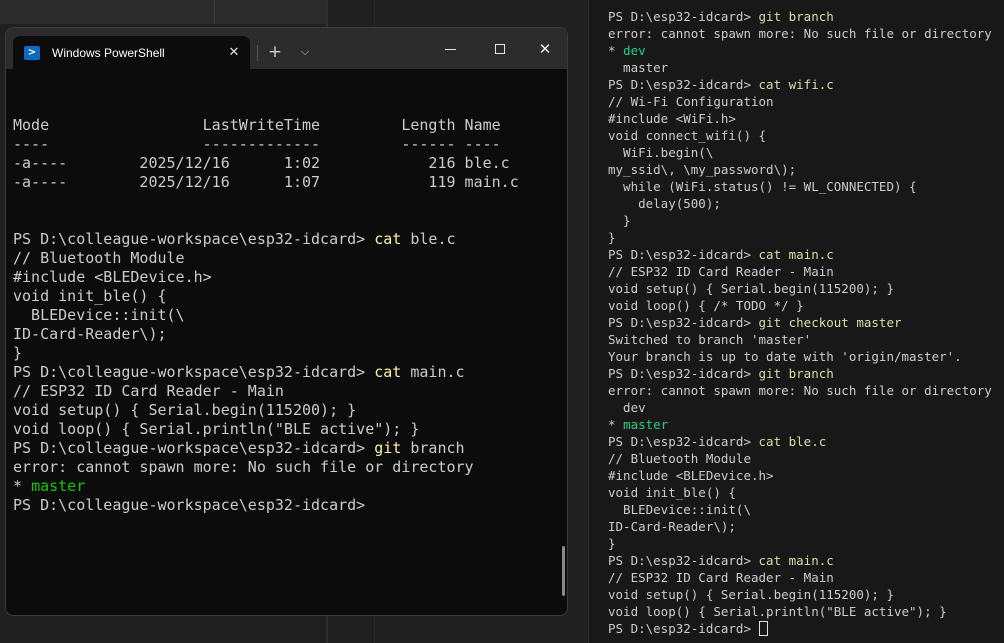  I want to click on scrollbar, so click(563, 571).